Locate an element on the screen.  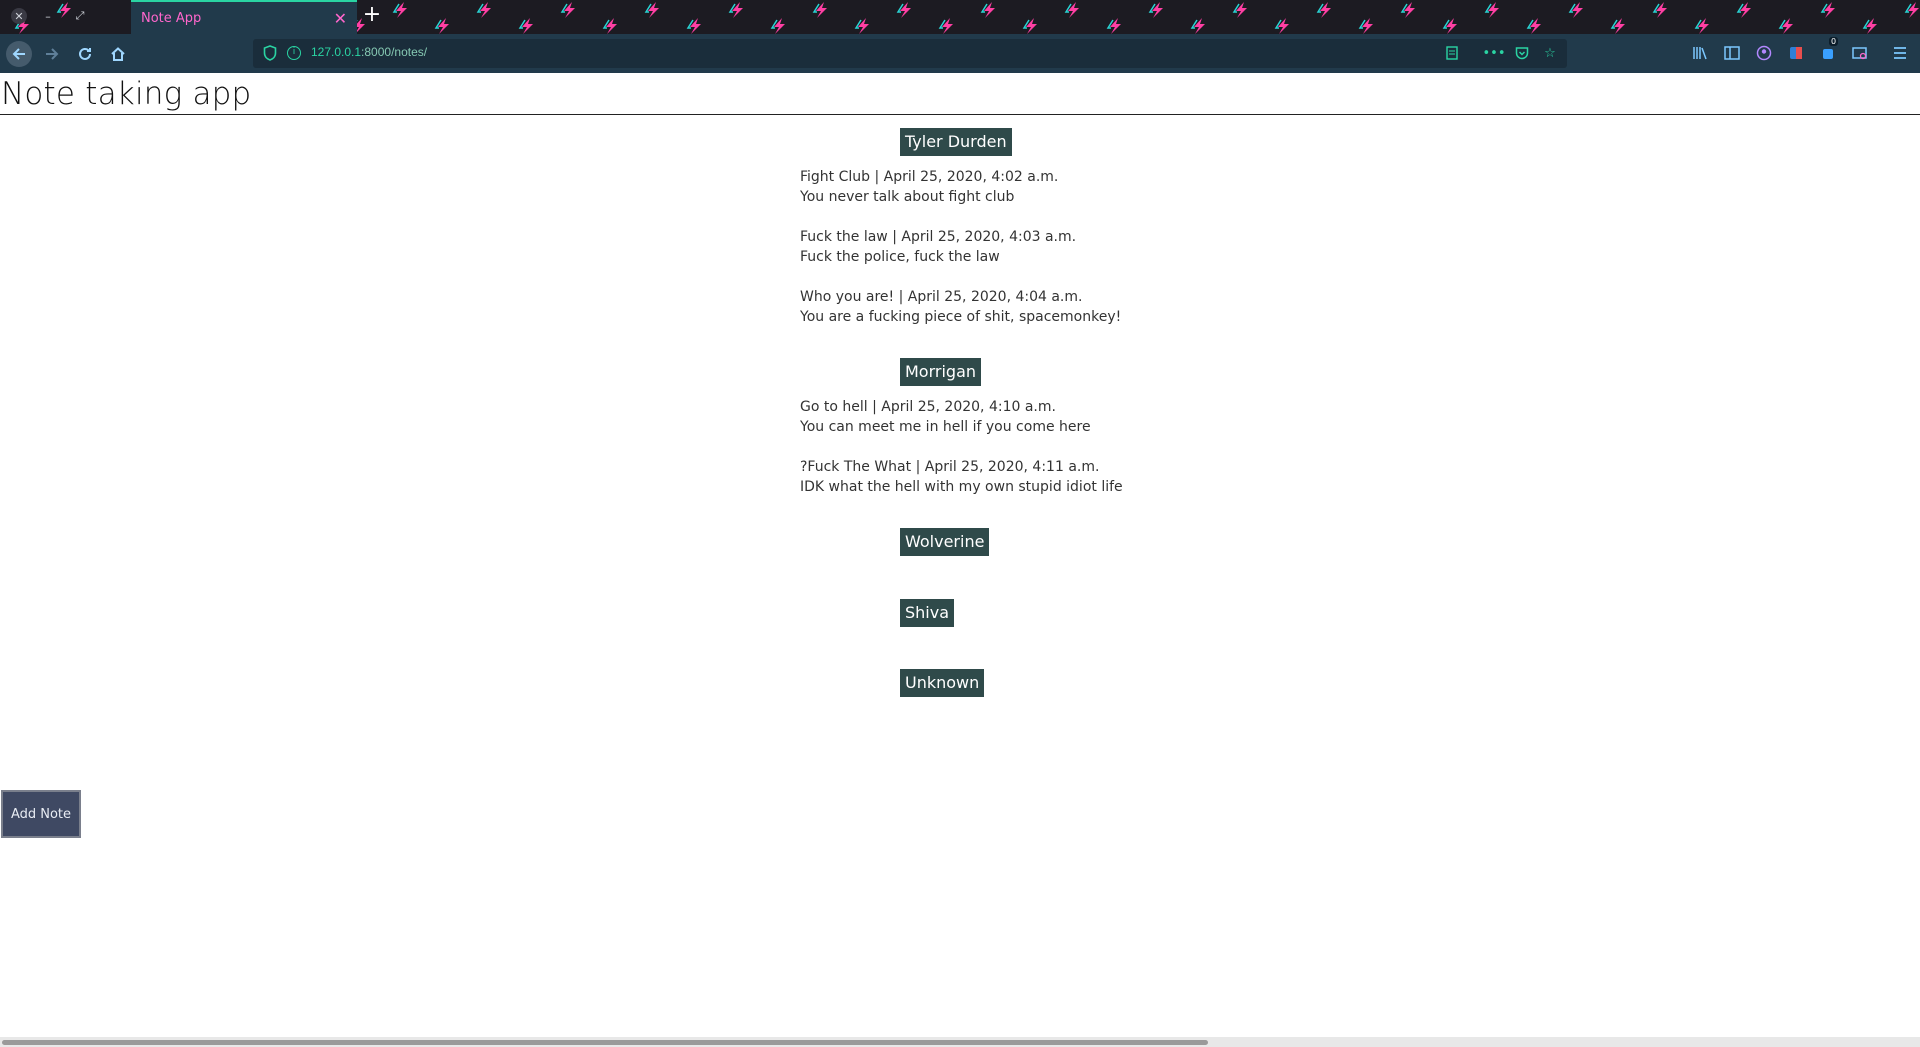
bookmark-star-icon: ☆ is located at coordinates (1550, 53).